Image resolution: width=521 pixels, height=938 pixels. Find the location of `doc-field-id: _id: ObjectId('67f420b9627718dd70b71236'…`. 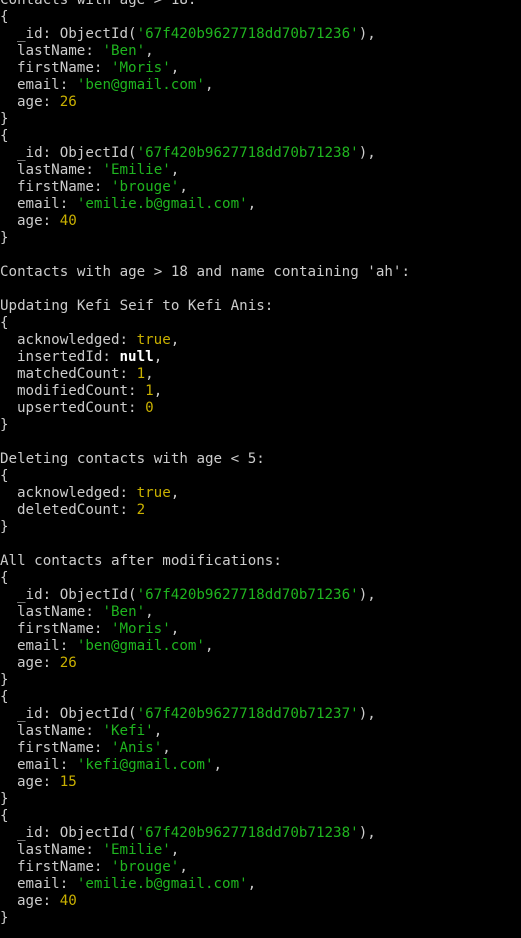

doc-field-id: _id: ObjectId('67f420b9627718dd70b71236'… is located at coordinates (260, 595).